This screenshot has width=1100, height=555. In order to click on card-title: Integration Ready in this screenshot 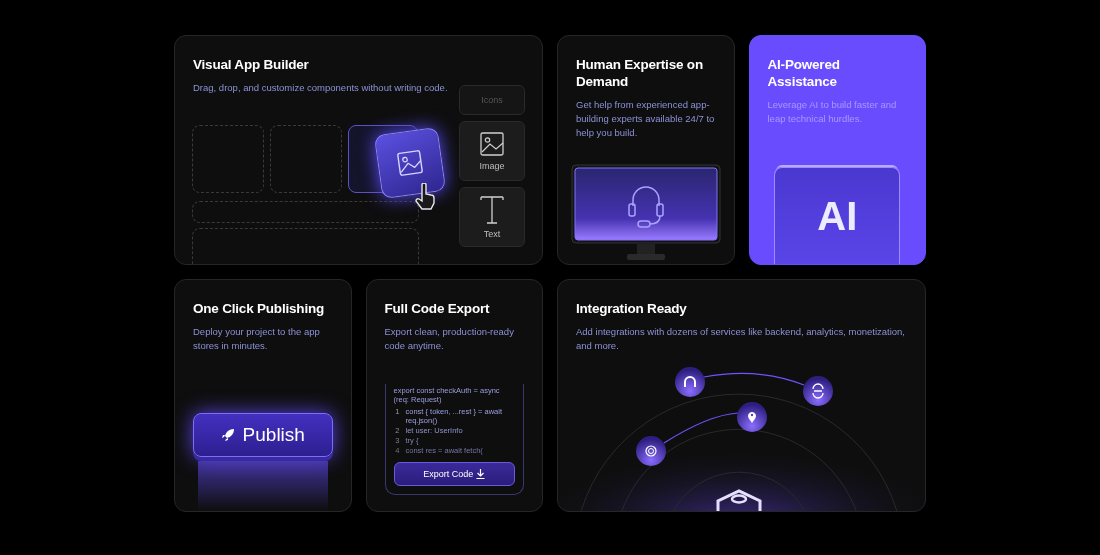, I will do `click(632, 308)`.